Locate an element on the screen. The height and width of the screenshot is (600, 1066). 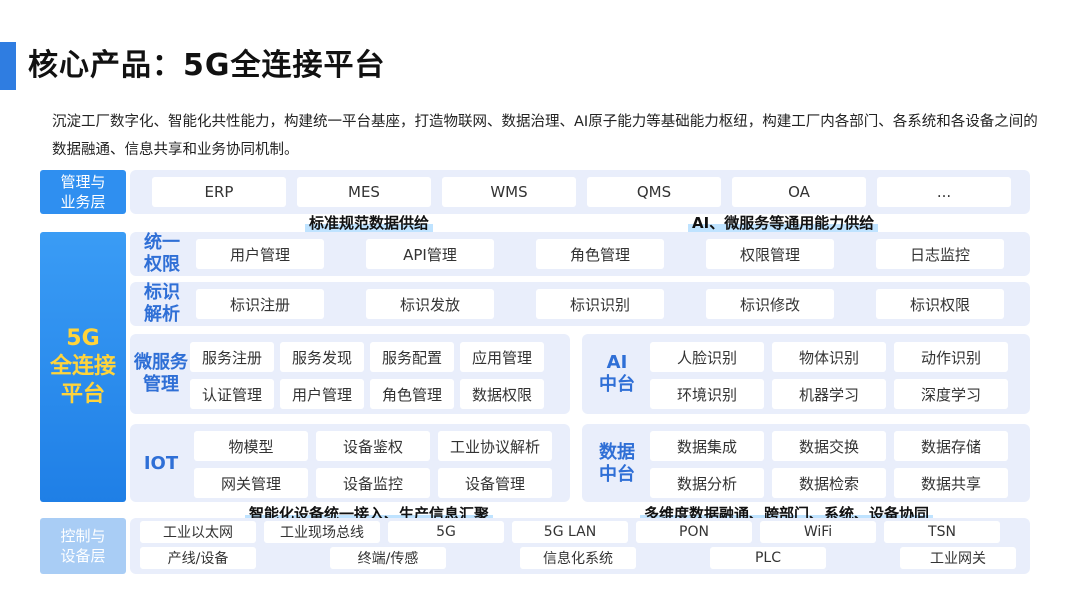
auth-item: 用户管理 is located at coordinates (260, 254).